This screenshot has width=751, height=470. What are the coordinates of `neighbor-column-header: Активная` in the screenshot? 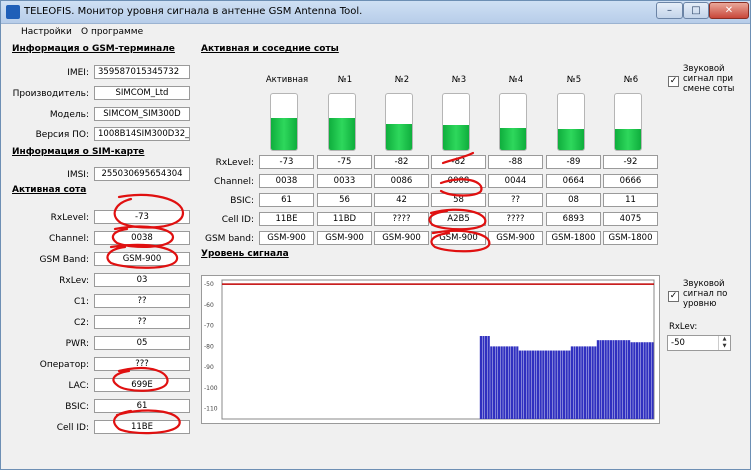 It's located at (287, 80).